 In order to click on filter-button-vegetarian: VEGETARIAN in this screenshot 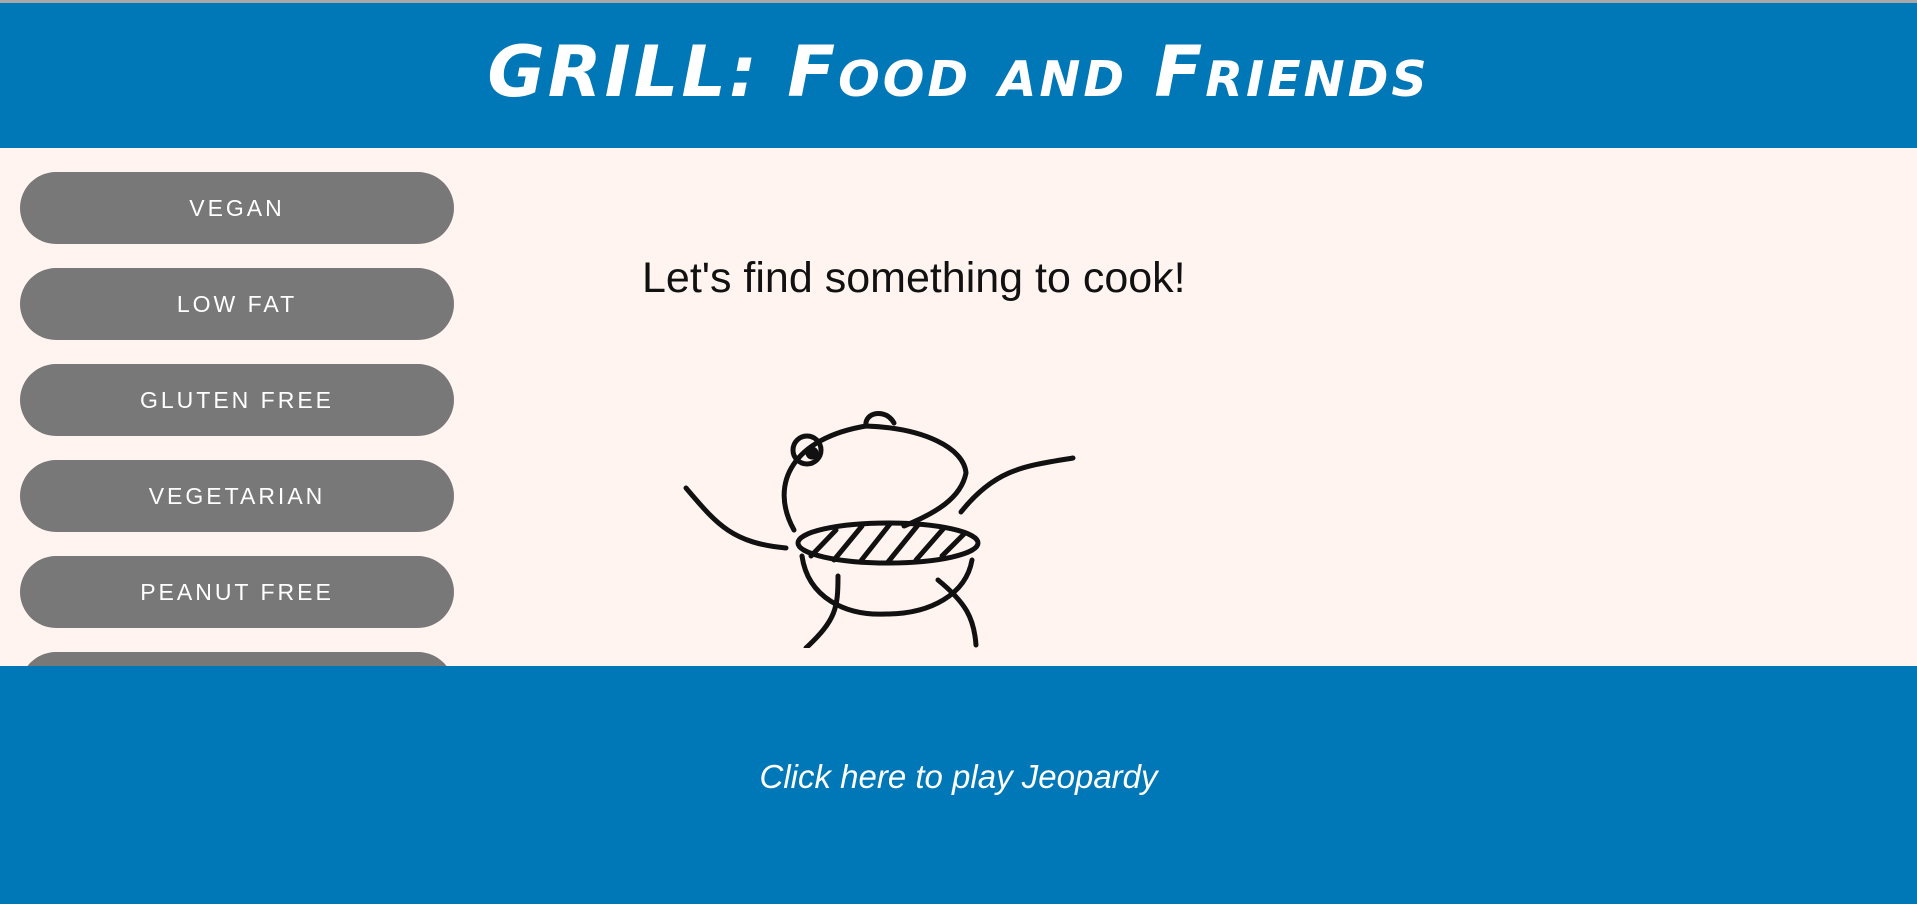, I will do `click(237, 496)`.